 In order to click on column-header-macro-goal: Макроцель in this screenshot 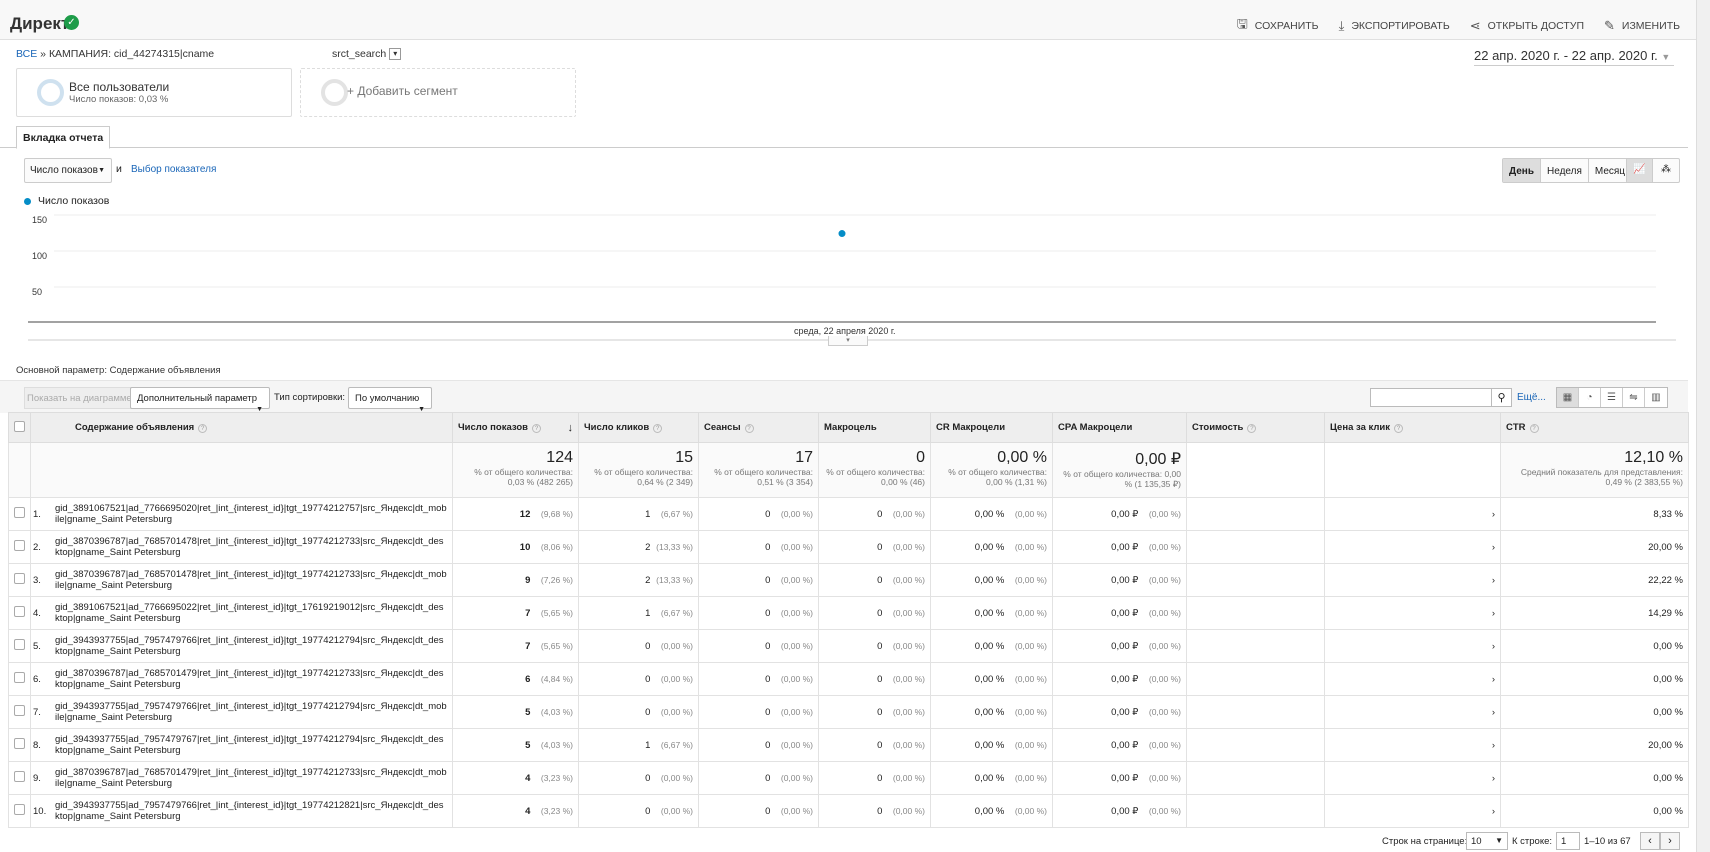, I will do `click(874, 427)`.